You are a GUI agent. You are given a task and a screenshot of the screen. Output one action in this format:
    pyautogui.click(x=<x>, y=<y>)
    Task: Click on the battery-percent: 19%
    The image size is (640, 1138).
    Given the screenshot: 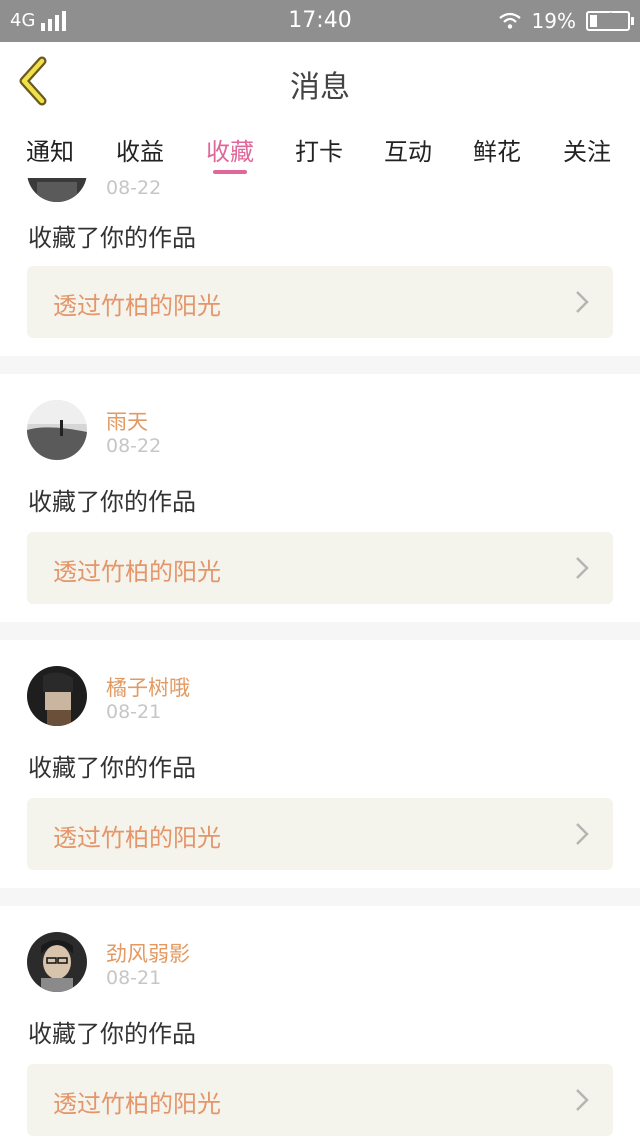 What is the action you would take?
    pyautogui.click(x=553, y=21)
    